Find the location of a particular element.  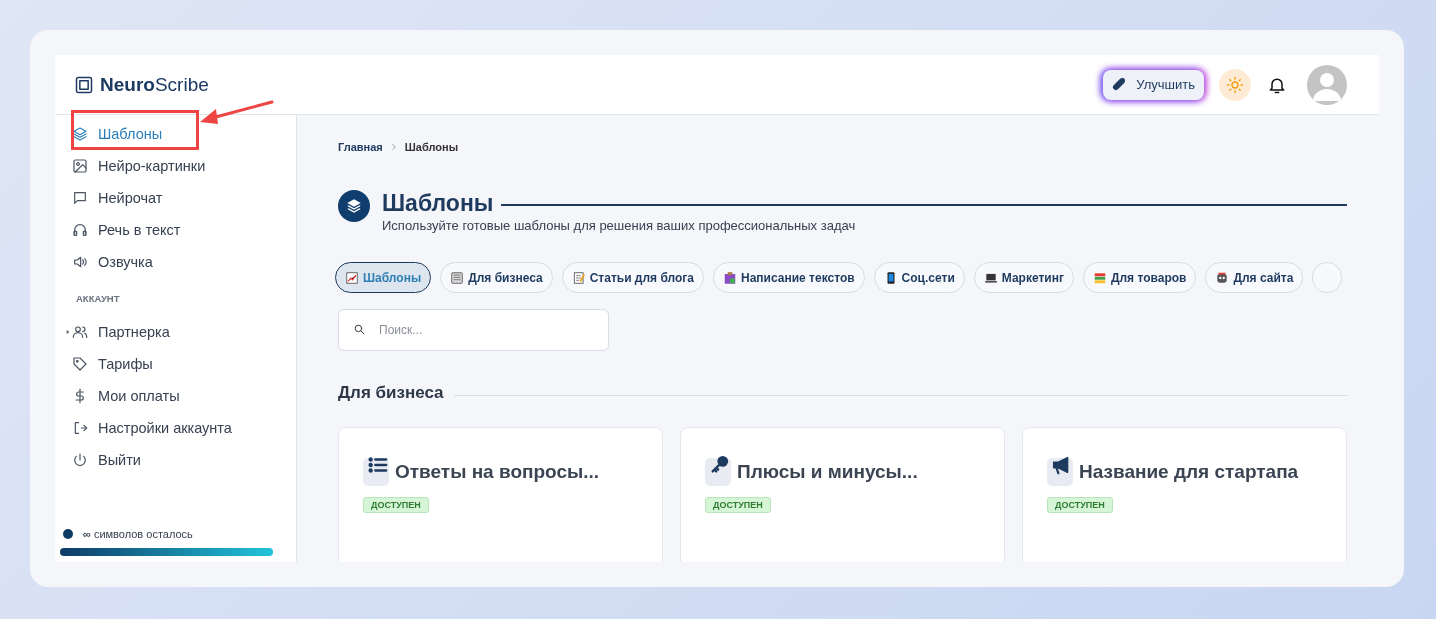

upgrade-button: Улучшить is located at coordinates (1153, 84).